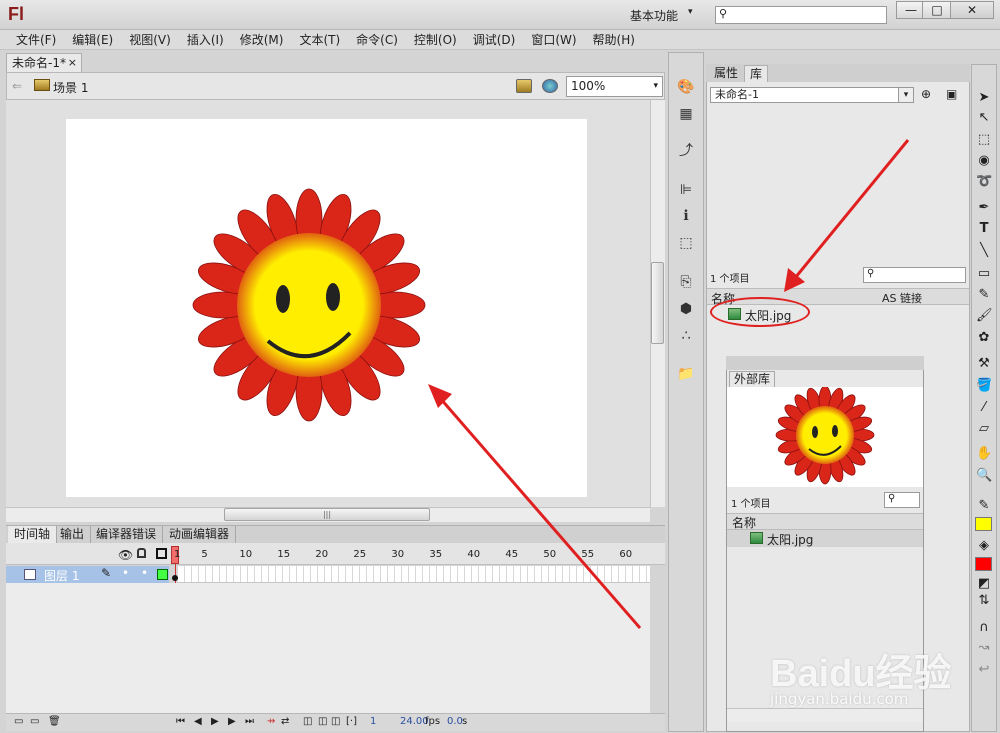  I want to click on subselection-tool-icon: ↖, so click(984, 118).